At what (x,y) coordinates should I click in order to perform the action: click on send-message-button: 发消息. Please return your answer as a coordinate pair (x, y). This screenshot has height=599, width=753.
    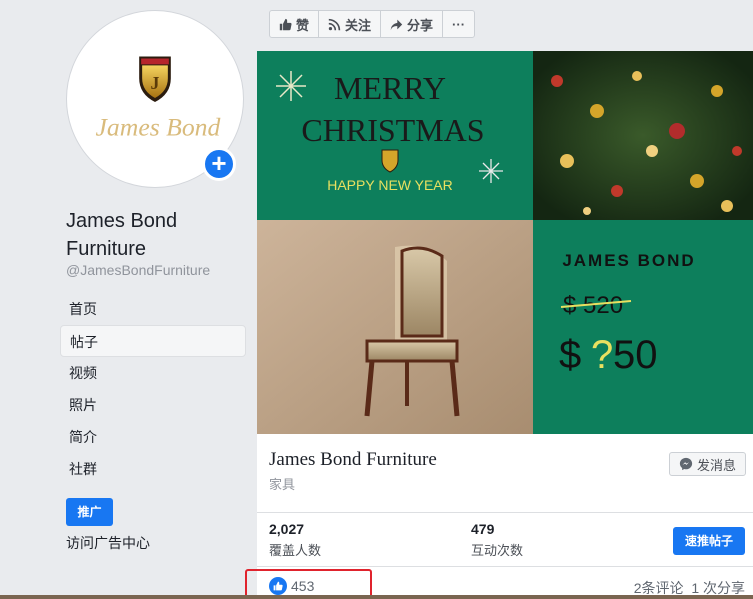
    Looking at the image, I should click on (707, 464).